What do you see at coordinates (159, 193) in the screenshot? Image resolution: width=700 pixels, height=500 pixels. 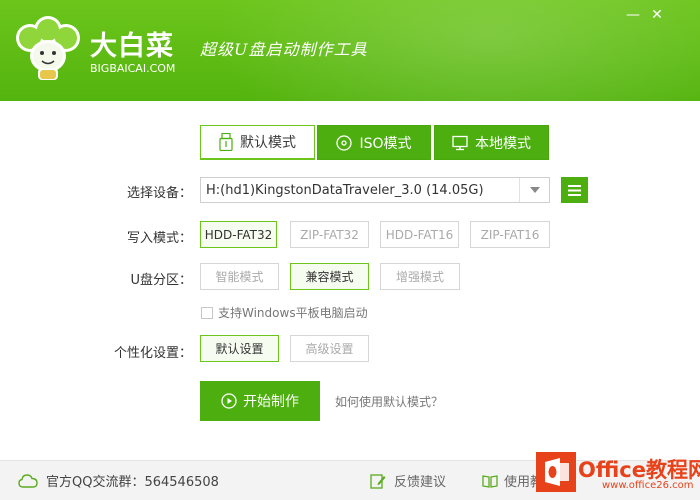 I see `device-label: 选择设备：` at bounding box center [159, 193].